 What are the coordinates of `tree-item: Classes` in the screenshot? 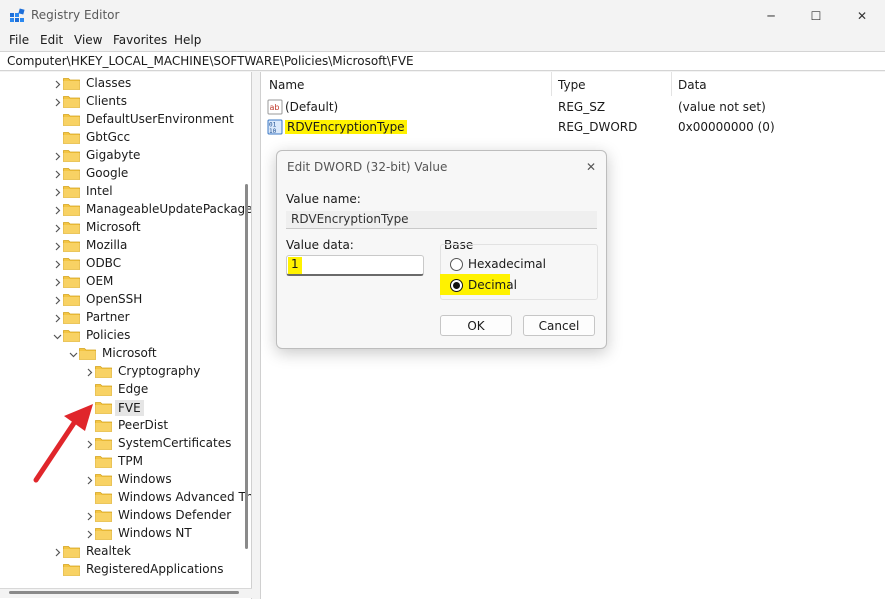 It's located at (122, 84).